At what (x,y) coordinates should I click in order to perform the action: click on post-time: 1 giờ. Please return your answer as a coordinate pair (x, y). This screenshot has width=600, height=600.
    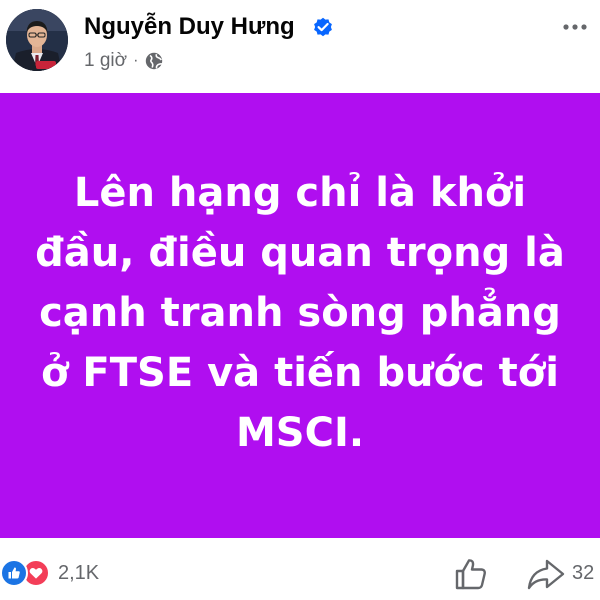
    Looking at the image, I should click on (105, 61).